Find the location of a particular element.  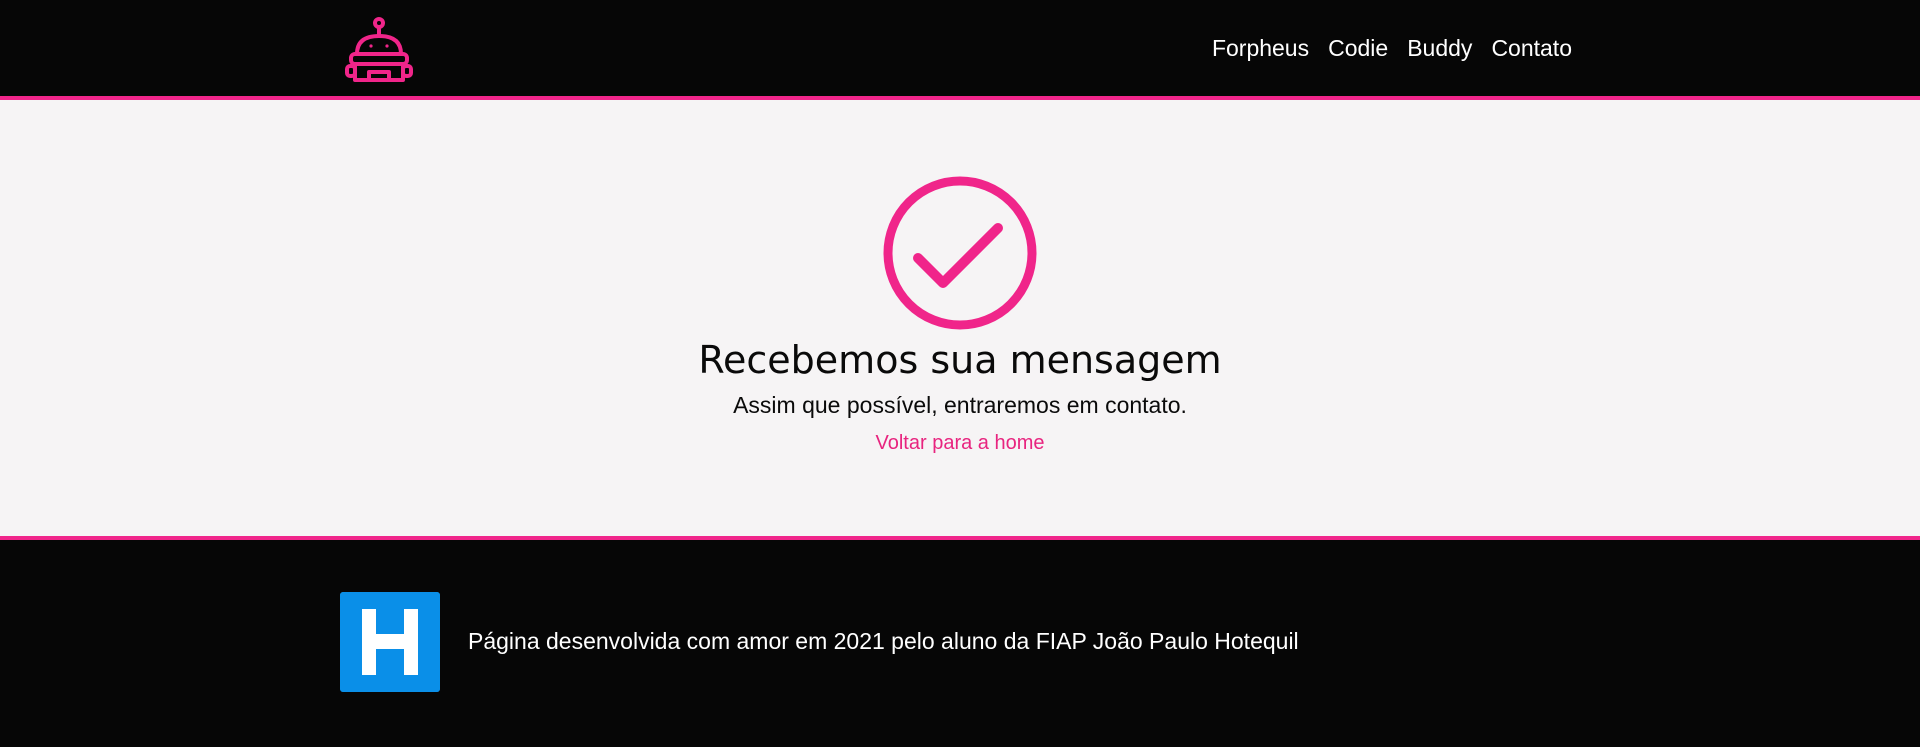

nav-forpheus: Forpheus is located at coordinates (1260, 48).